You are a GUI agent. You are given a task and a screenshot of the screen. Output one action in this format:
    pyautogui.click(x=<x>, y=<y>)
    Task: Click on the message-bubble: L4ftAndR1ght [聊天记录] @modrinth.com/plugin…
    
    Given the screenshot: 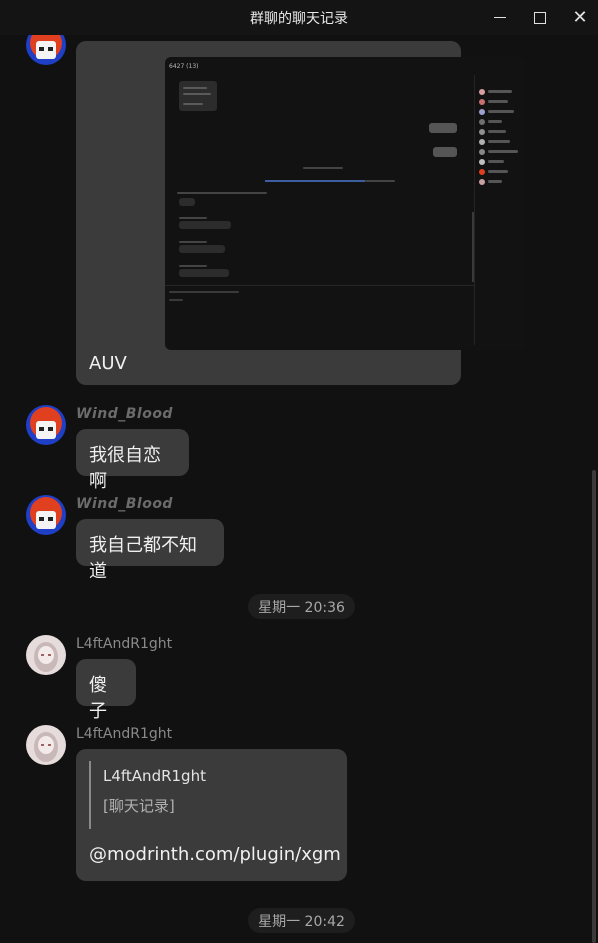 What is the action you would take?
    pyautogui.click(x=211, y=815)
    